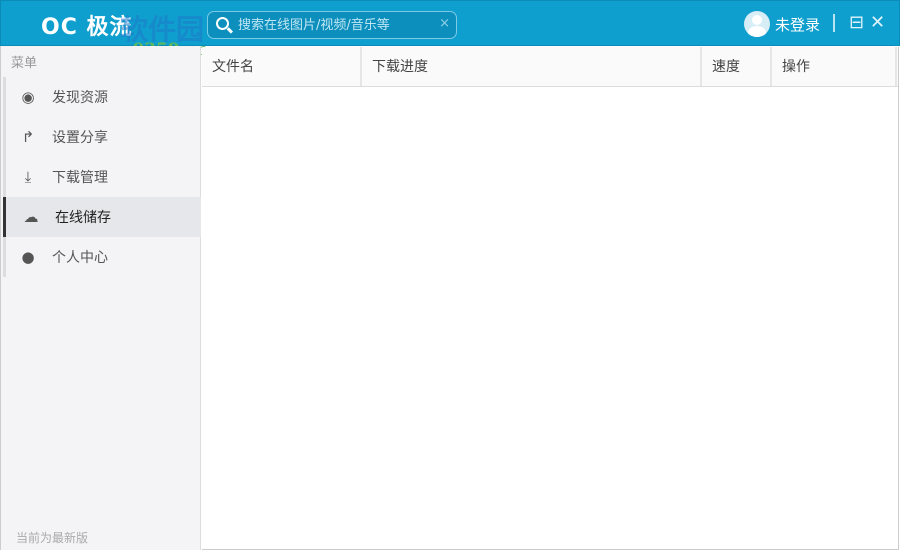 This screenshot has height=550, width=900. Describe the element at coordinates (444, 23) in the screenshot. I see `clear-icon: ×` at that location.